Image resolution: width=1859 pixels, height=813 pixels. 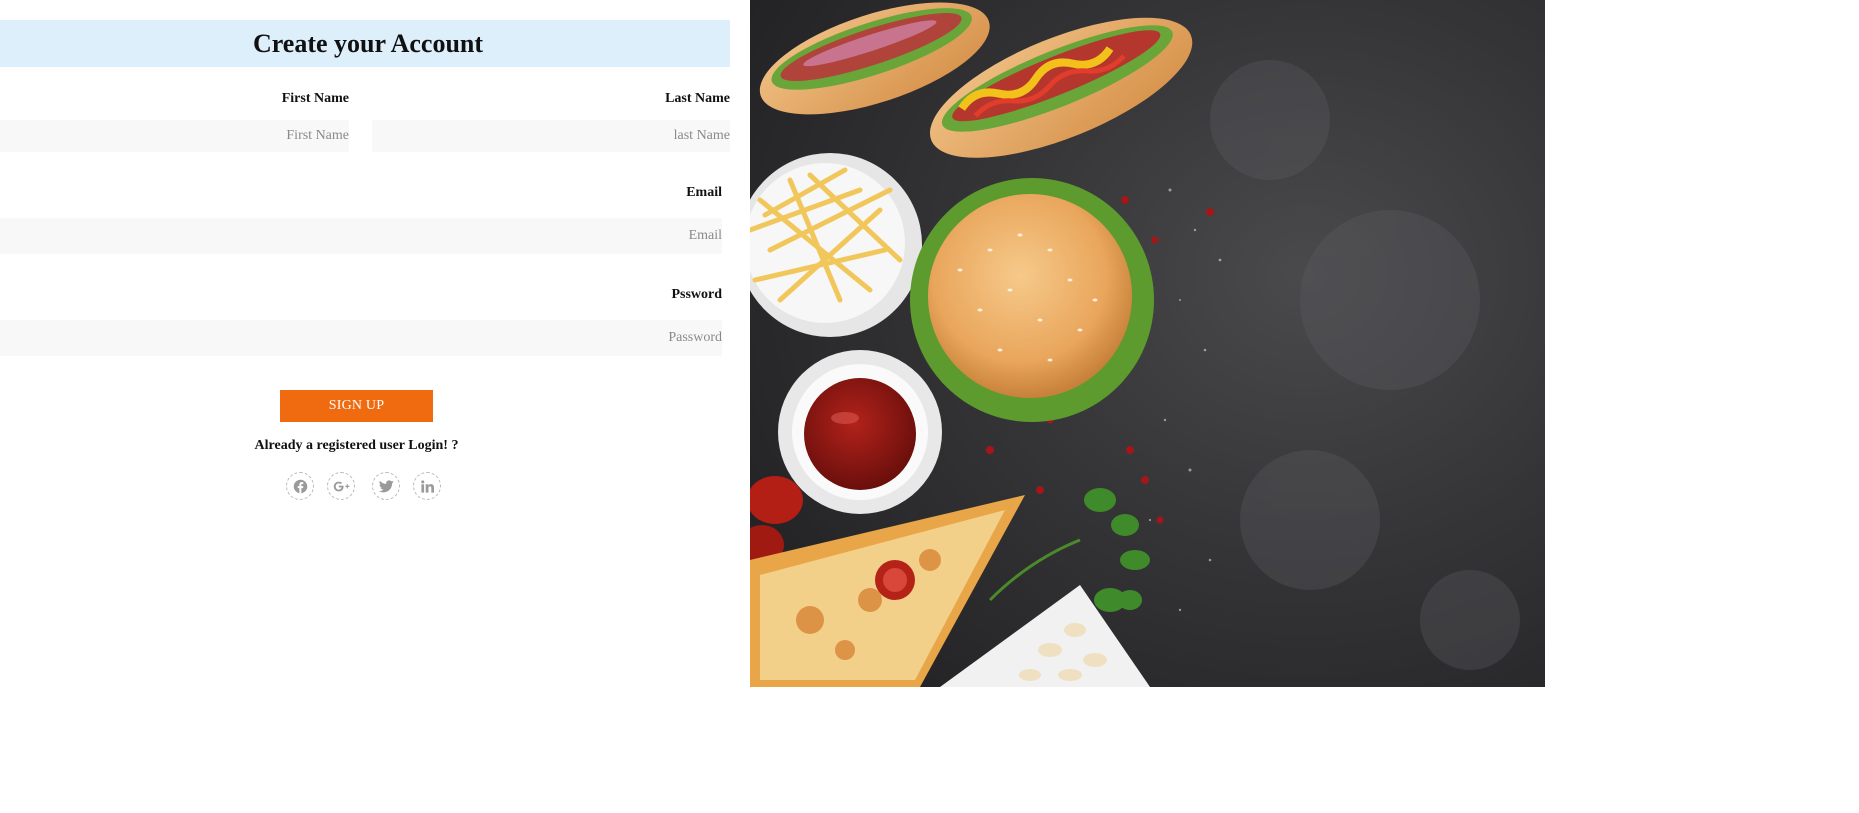 I want to click on password-label: Pssword, so click(x=696, y=294).